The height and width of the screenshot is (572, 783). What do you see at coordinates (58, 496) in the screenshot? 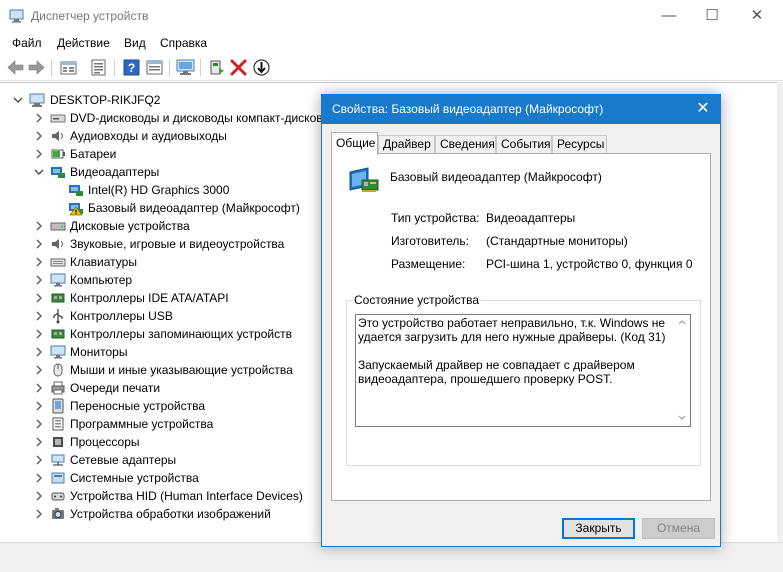
I see `hid-icon` at bounding box center [58, 496].